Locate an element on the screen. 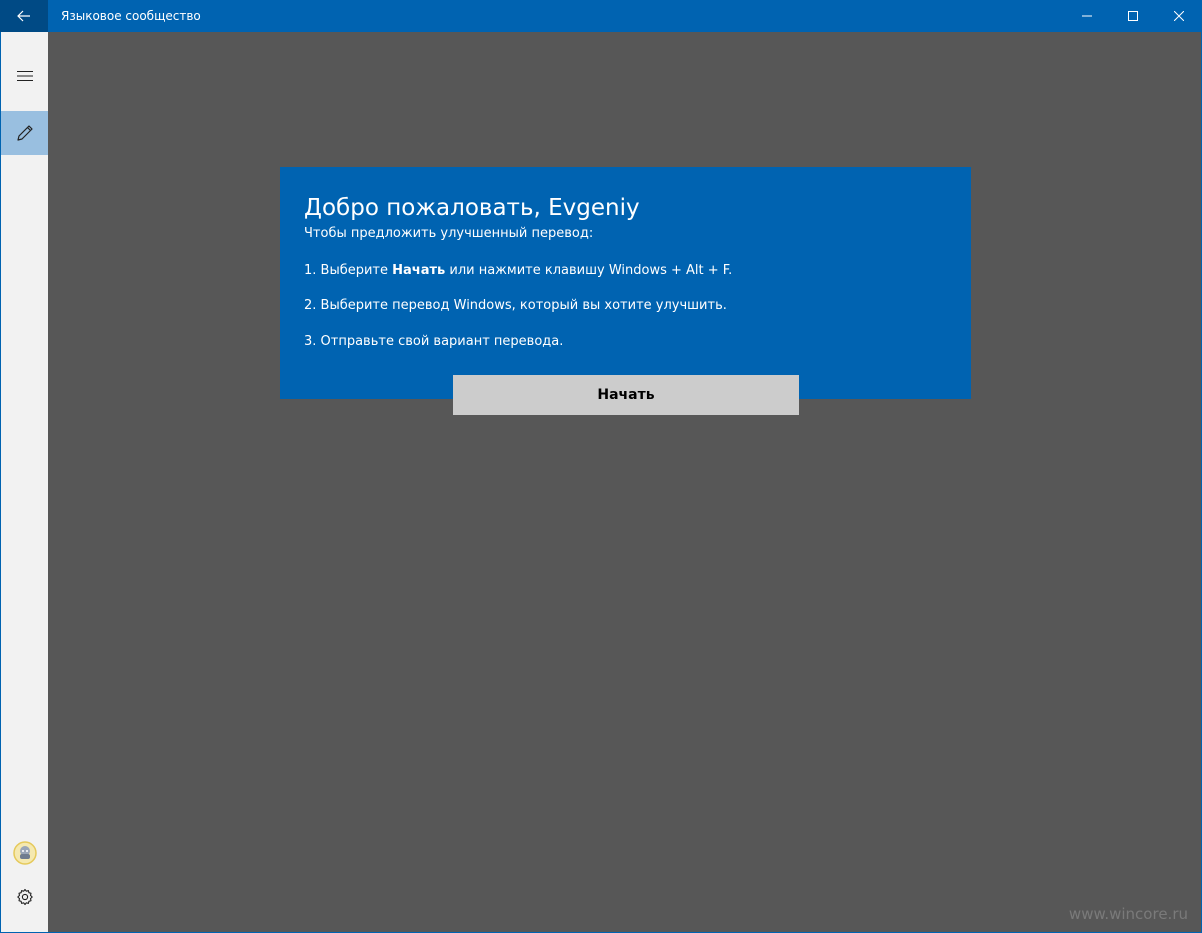 The image size is (1202, 933). welcome-title: Добро пожаловать, Evgeniy is located at coordinates (472, 208).